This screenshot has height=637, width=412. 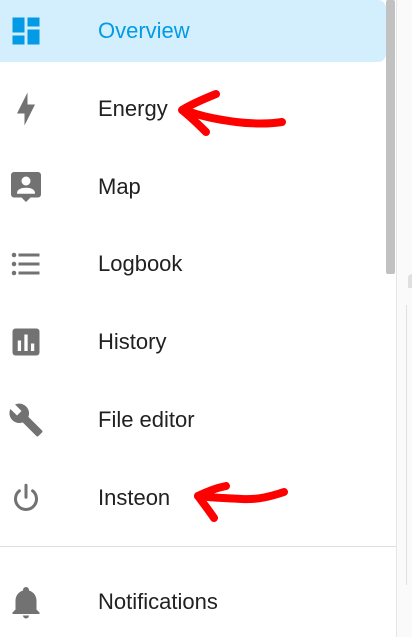 I want to click on sidebar-item-insteon: Insteon, so click(x=193, y=498).